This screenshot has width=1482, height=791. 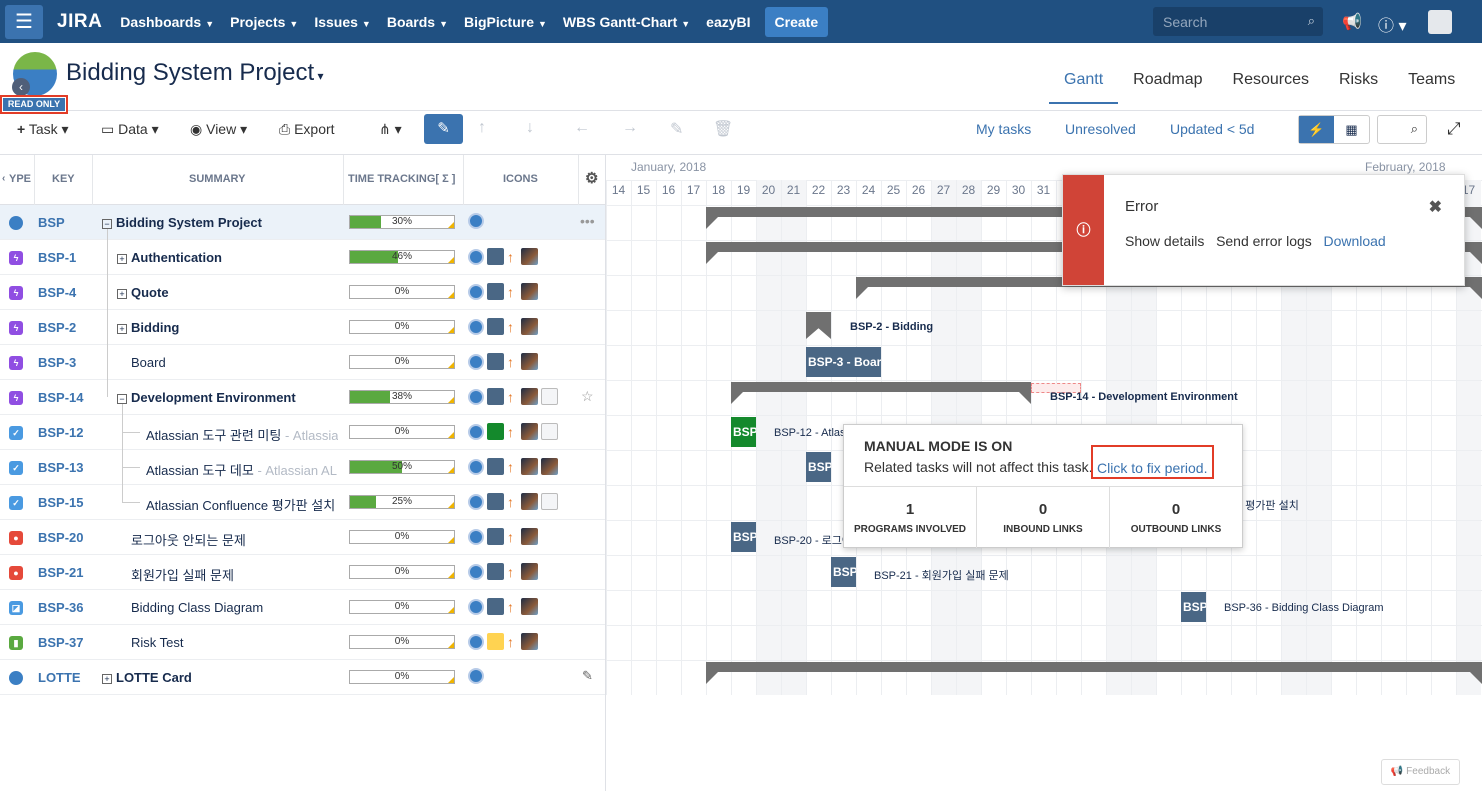 I want to click on search-input: Search ⌕, so click(x=1238, y=21).